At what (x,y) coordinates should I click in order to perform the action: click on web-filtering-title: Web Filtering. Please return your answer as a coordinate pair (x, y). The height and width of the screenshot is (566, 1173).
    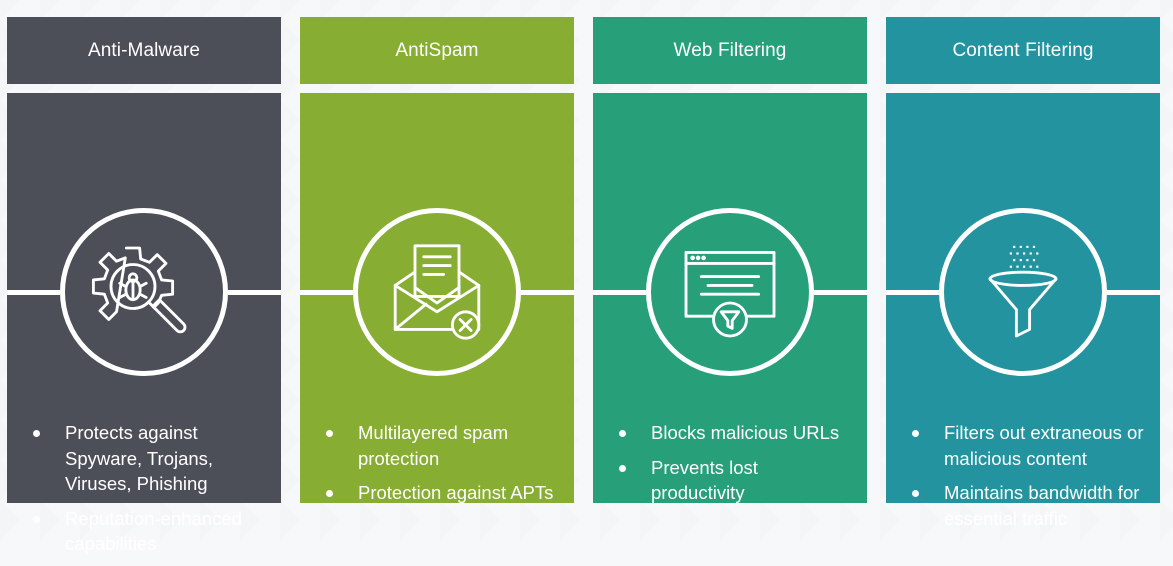
    Looking at the image, I should click on (730, 50).